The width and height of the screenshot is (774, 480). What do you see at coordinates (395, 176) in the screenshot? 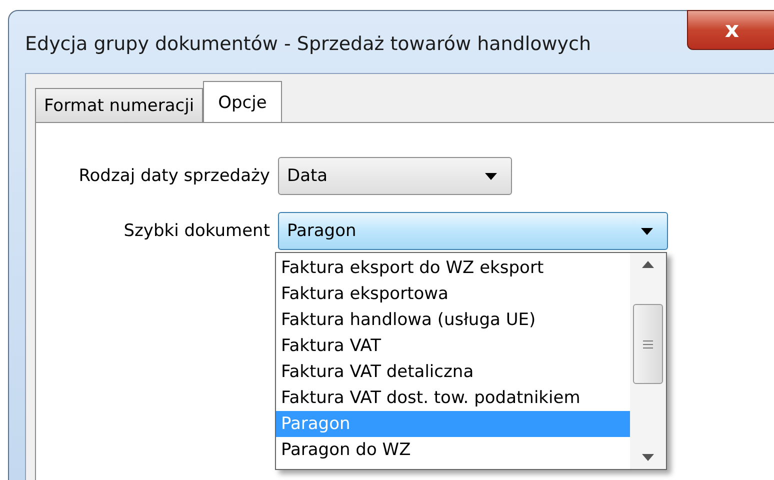
I see `dropdown-field: Data` at bounding box center [395, 176].